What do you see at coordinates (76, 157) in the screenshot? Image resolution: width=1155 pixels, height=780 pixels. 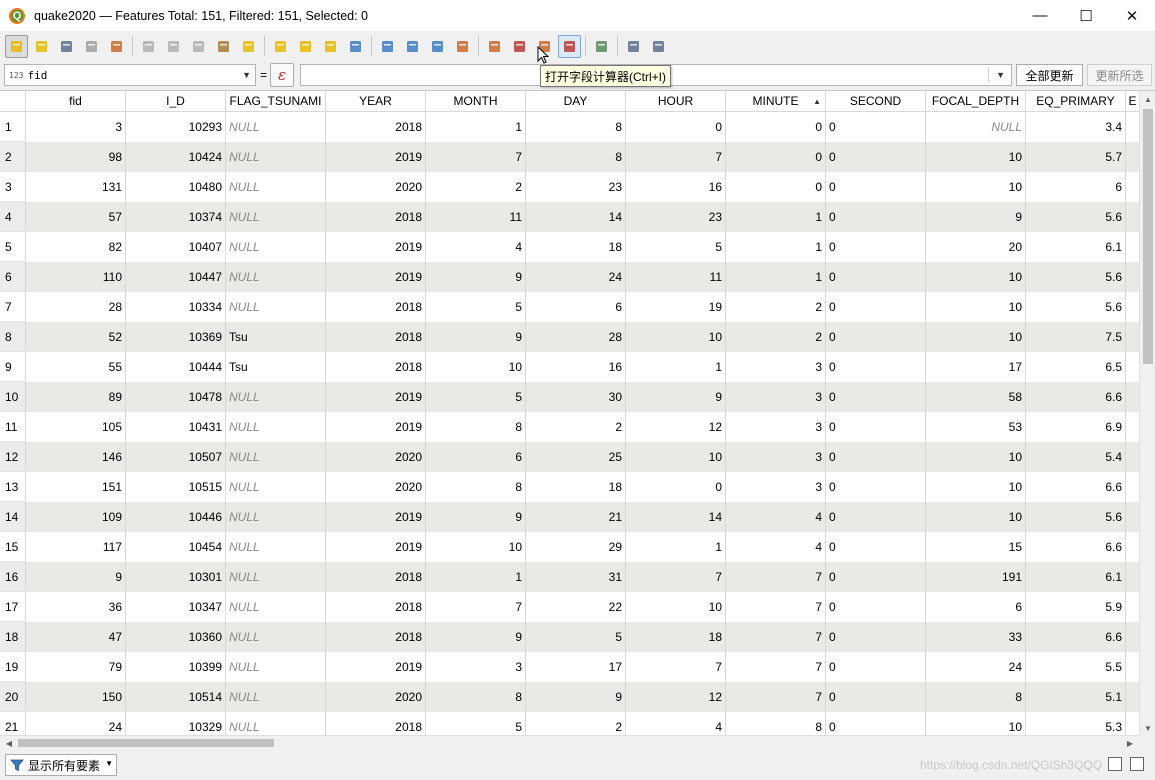 I see `table-cell: 98` at bounding box center [76, 157].